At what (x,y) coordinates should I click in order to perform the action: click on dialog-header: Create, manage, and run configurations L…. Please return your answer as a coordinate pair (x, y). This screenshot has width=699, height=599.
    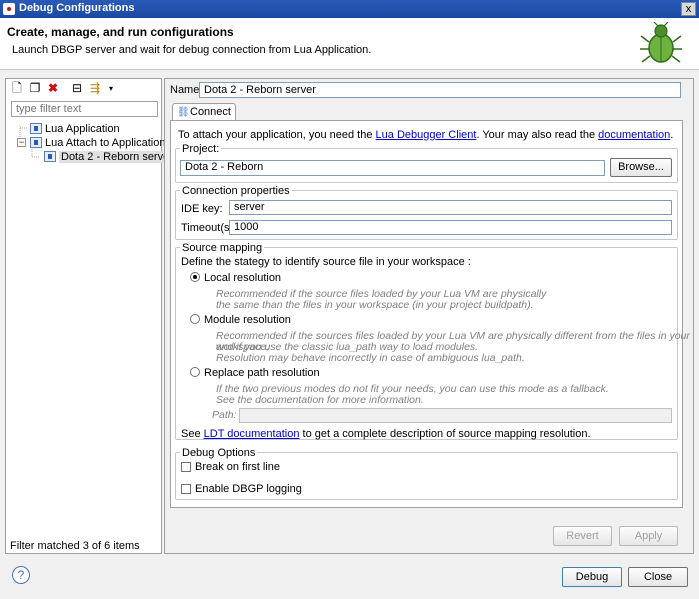
    Looking at the image, I should click on (349, 44).